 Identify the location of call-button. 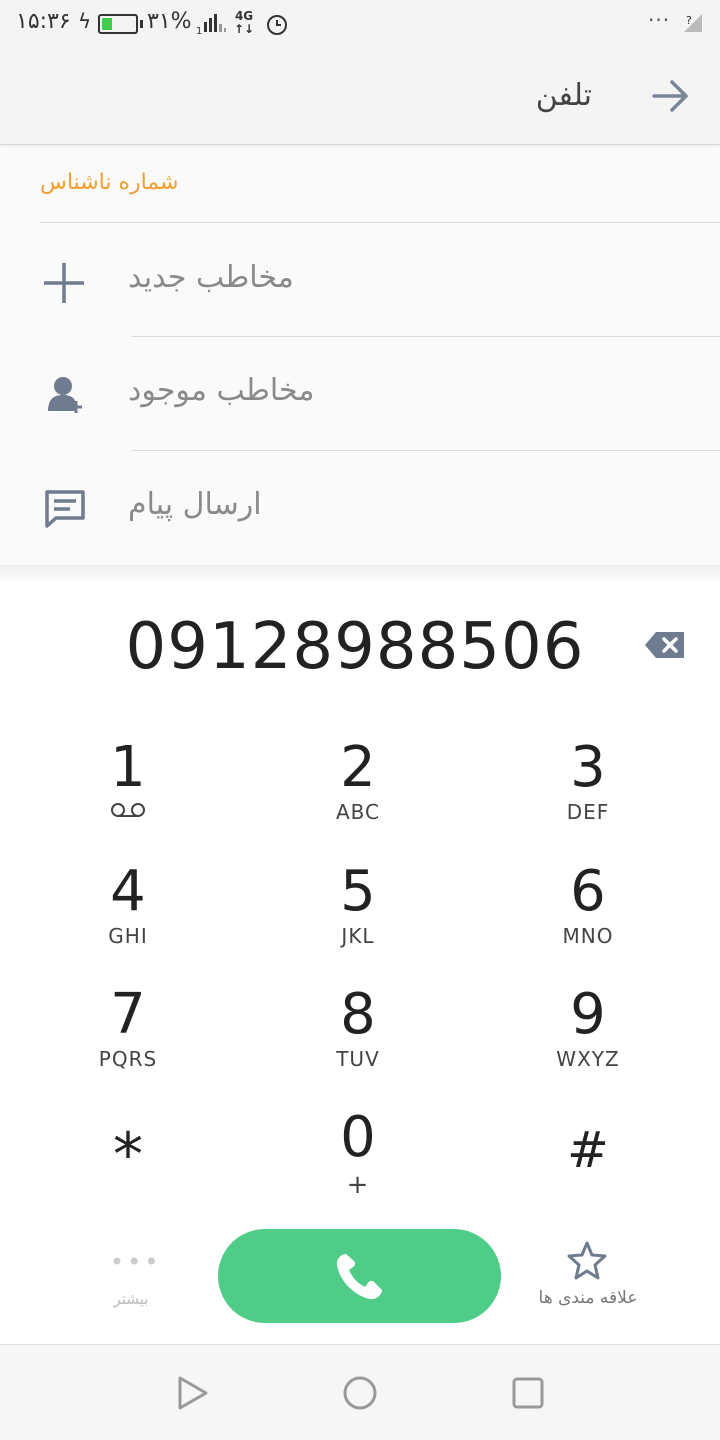
(359, 1276).